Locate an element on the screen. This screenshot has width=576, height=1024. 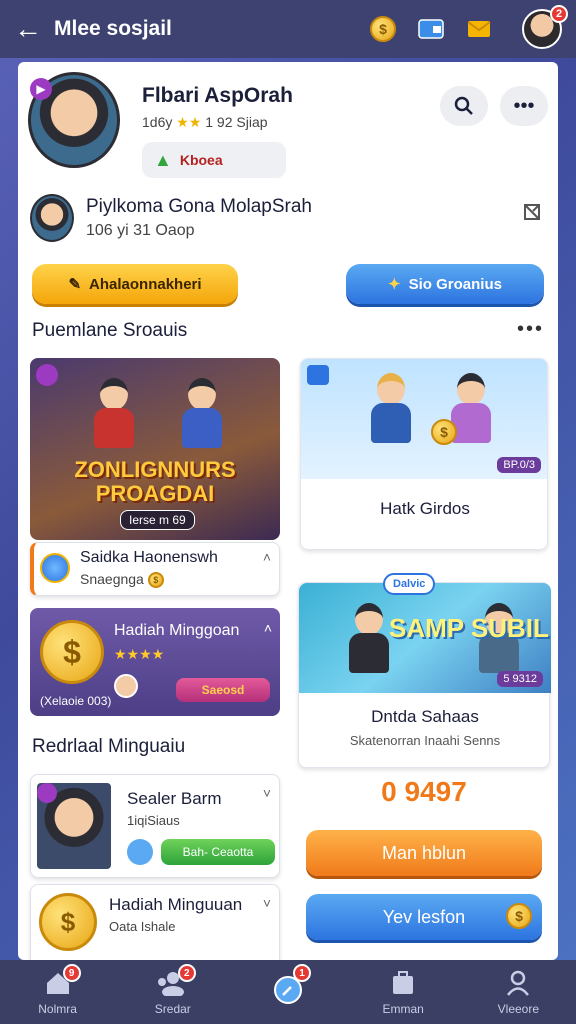
more-horizontal-icon: ••• is located at coordinates (530, 329).